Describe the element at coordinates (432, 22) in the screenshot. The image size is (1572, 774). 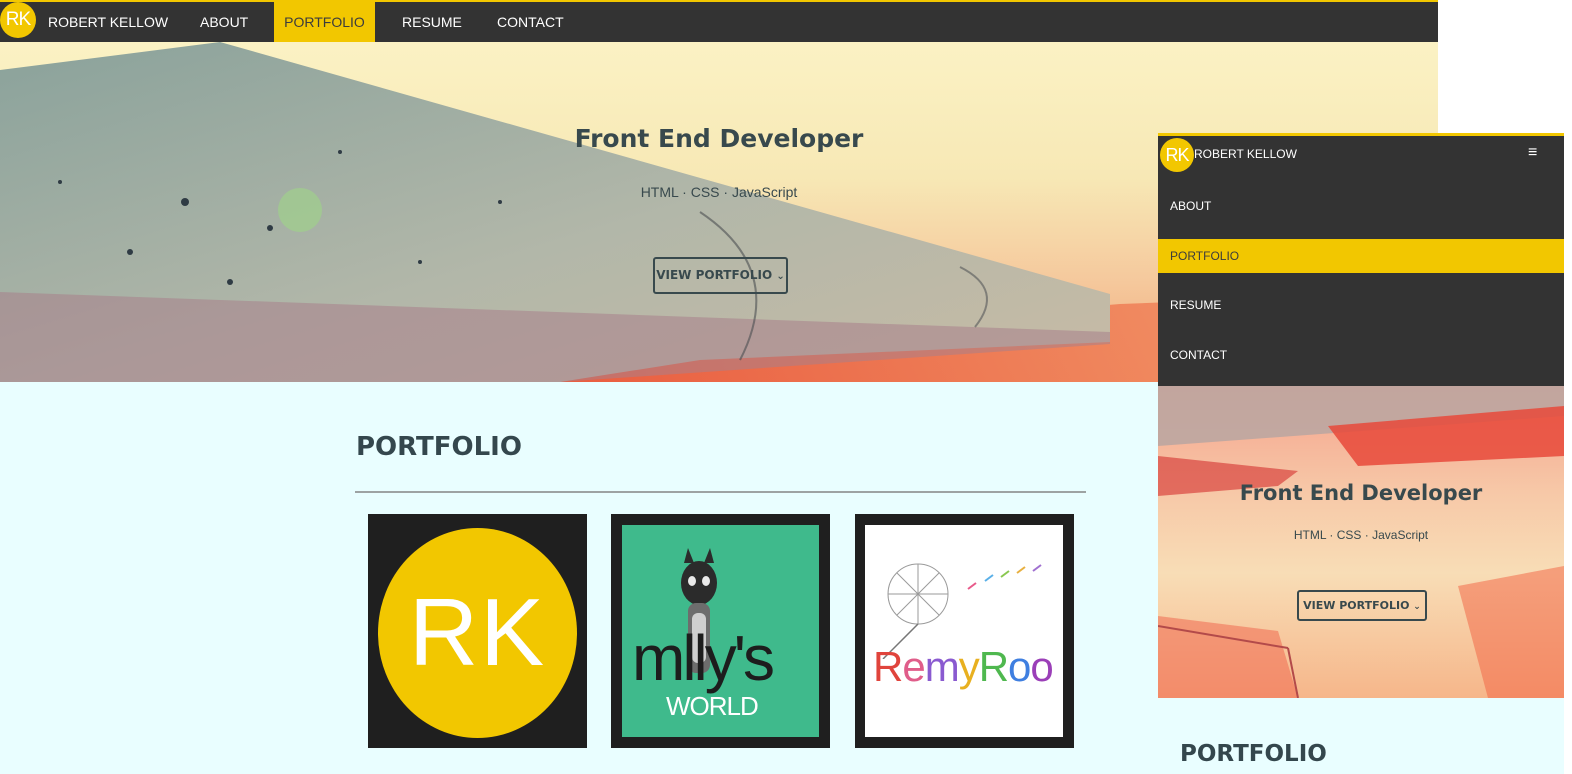
I see `nav-resume: RESUME` at that location.